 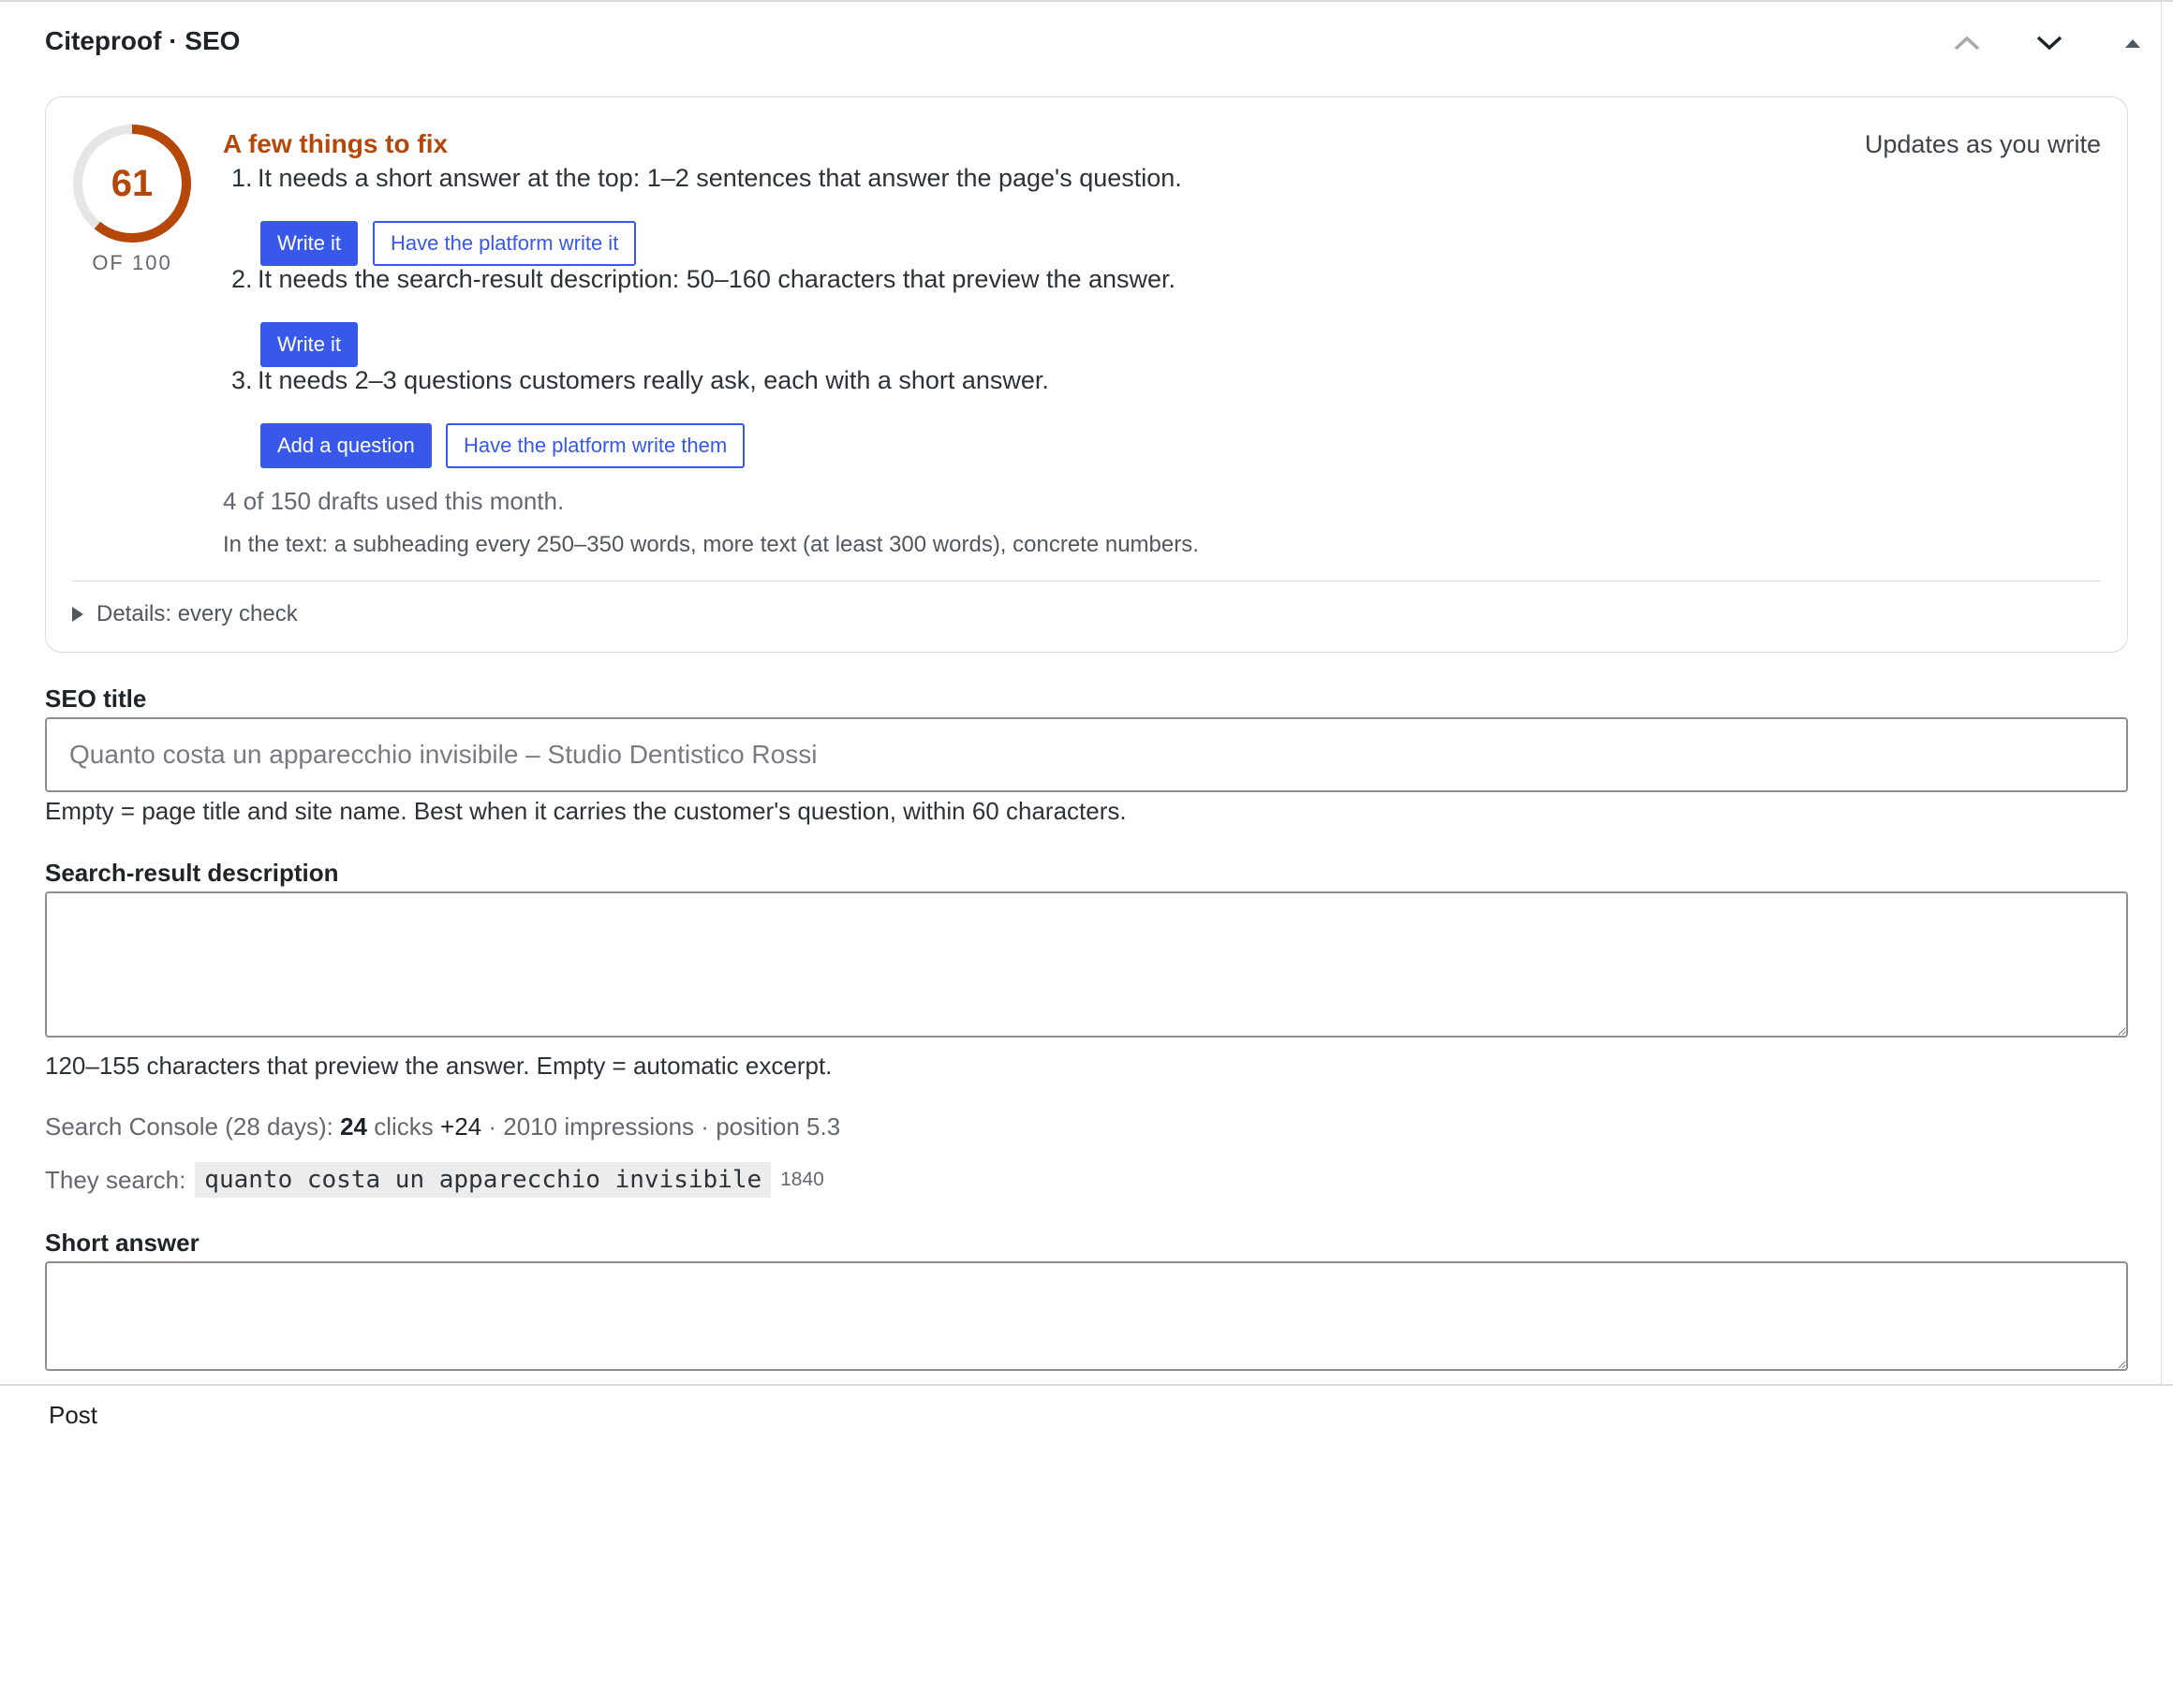 I want to click on status-title: A few things to fix, so click(x=336, y=143).